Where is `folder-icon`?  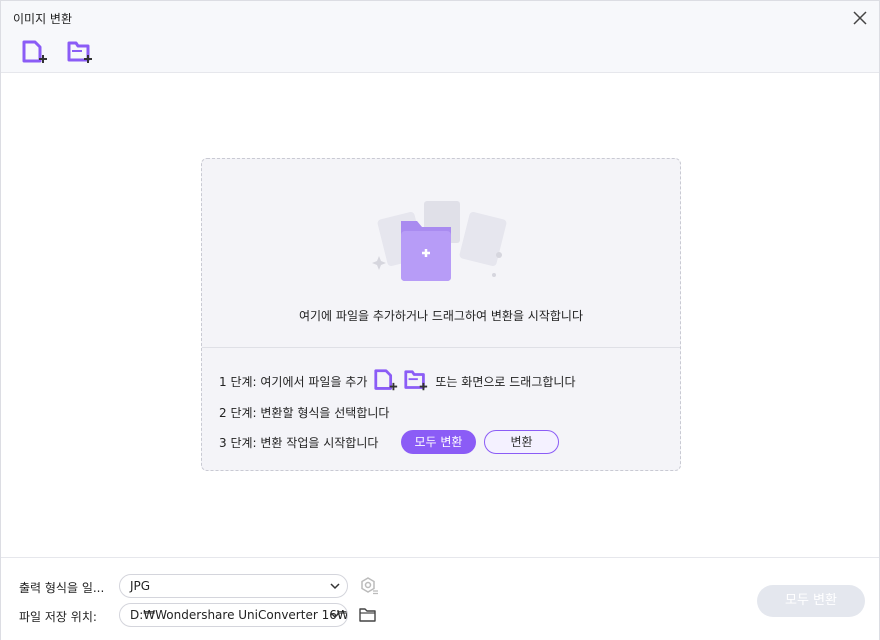 folder-icon is located at coordinates (367, 615).